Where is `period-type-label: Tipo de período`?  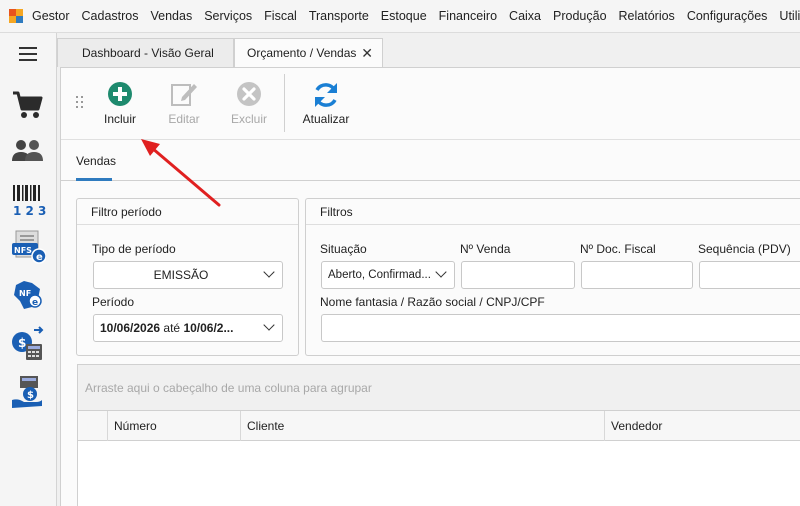 period-type-label: Tipo de período is located at coordinates (134, 249).